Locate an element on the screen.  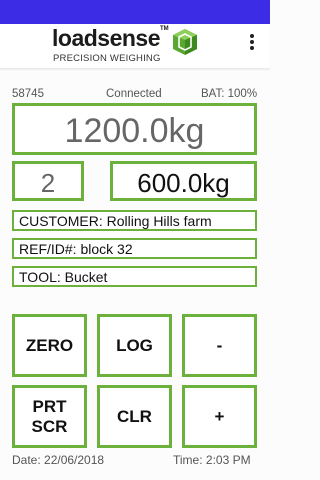
tool-field: TOOL: Bucket is located at coordinates (134, 276).